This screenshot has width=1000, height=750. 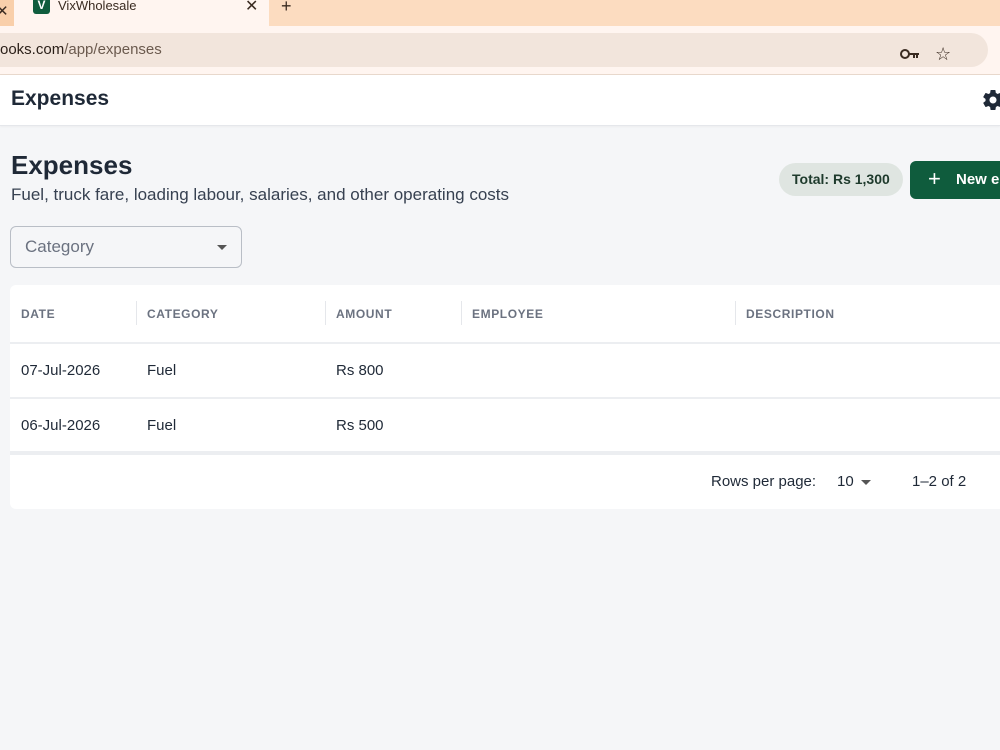 I want to click on browser-tab-previous: ✕, so click(x=7, y=13).